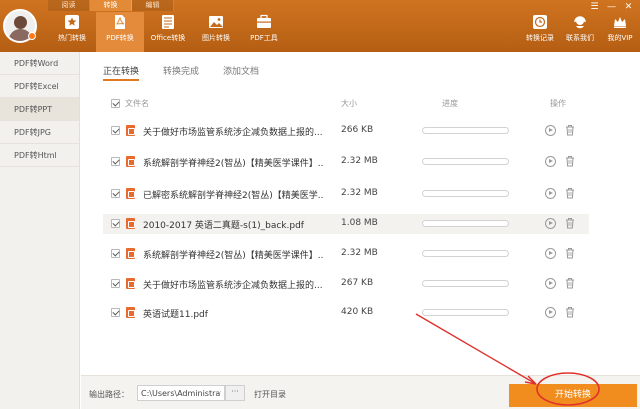 The height and width of the screenshot is (409, 640). What do you see at coordinates (357, 283) in the screenshot?
I see `file-size: 267 KB` at bounding box center [357, 283].